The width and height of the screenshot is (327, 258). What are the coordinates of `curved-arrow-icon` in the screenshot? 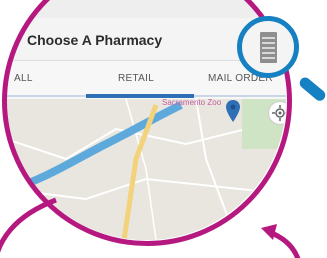 It's located at (281, 241).